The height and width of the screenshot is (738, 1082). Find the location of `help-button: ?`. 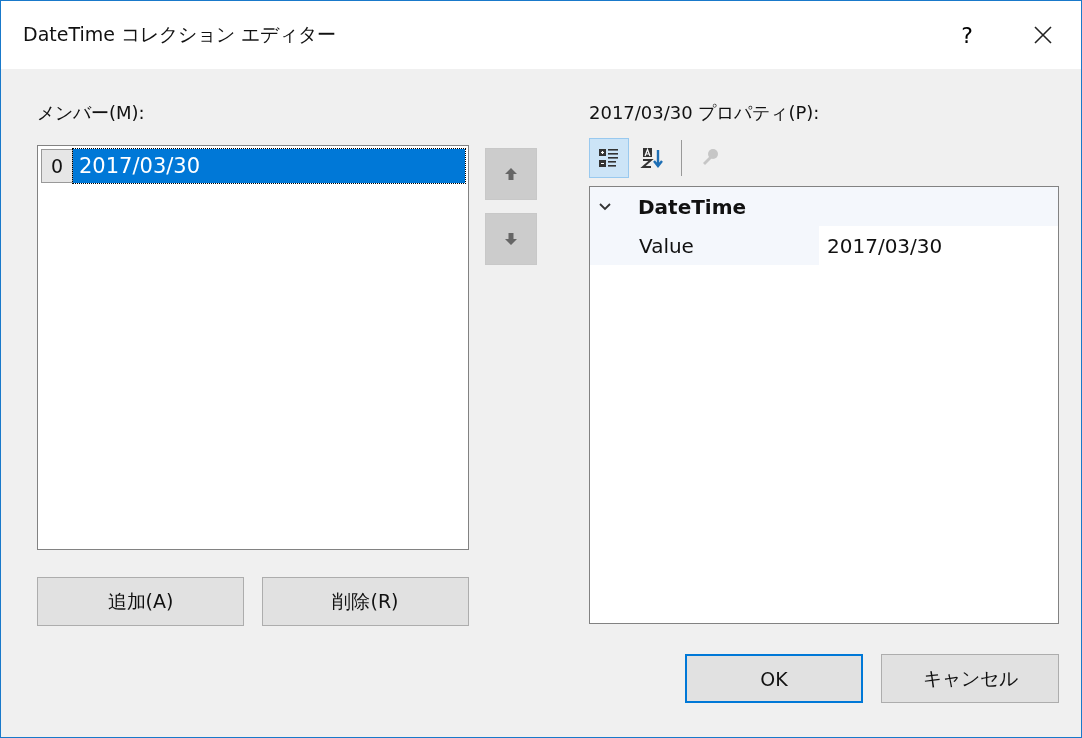

help-button: ? is located at coordinates (967, 35).